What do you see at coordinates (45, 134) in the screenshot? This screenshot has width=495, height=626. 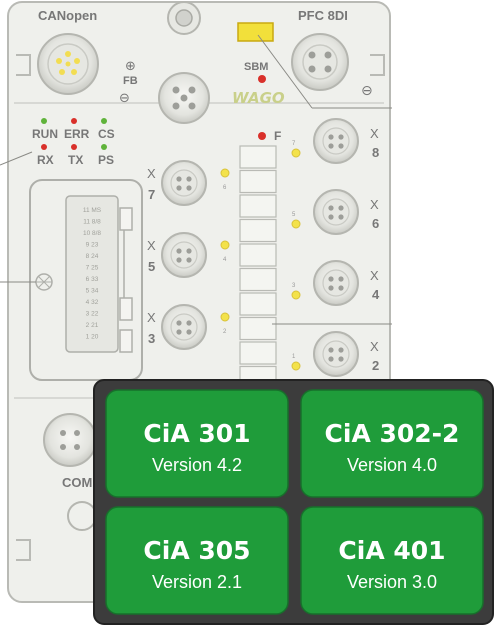 I see `led-run-label: RUN` at bounding box center [45, 134].